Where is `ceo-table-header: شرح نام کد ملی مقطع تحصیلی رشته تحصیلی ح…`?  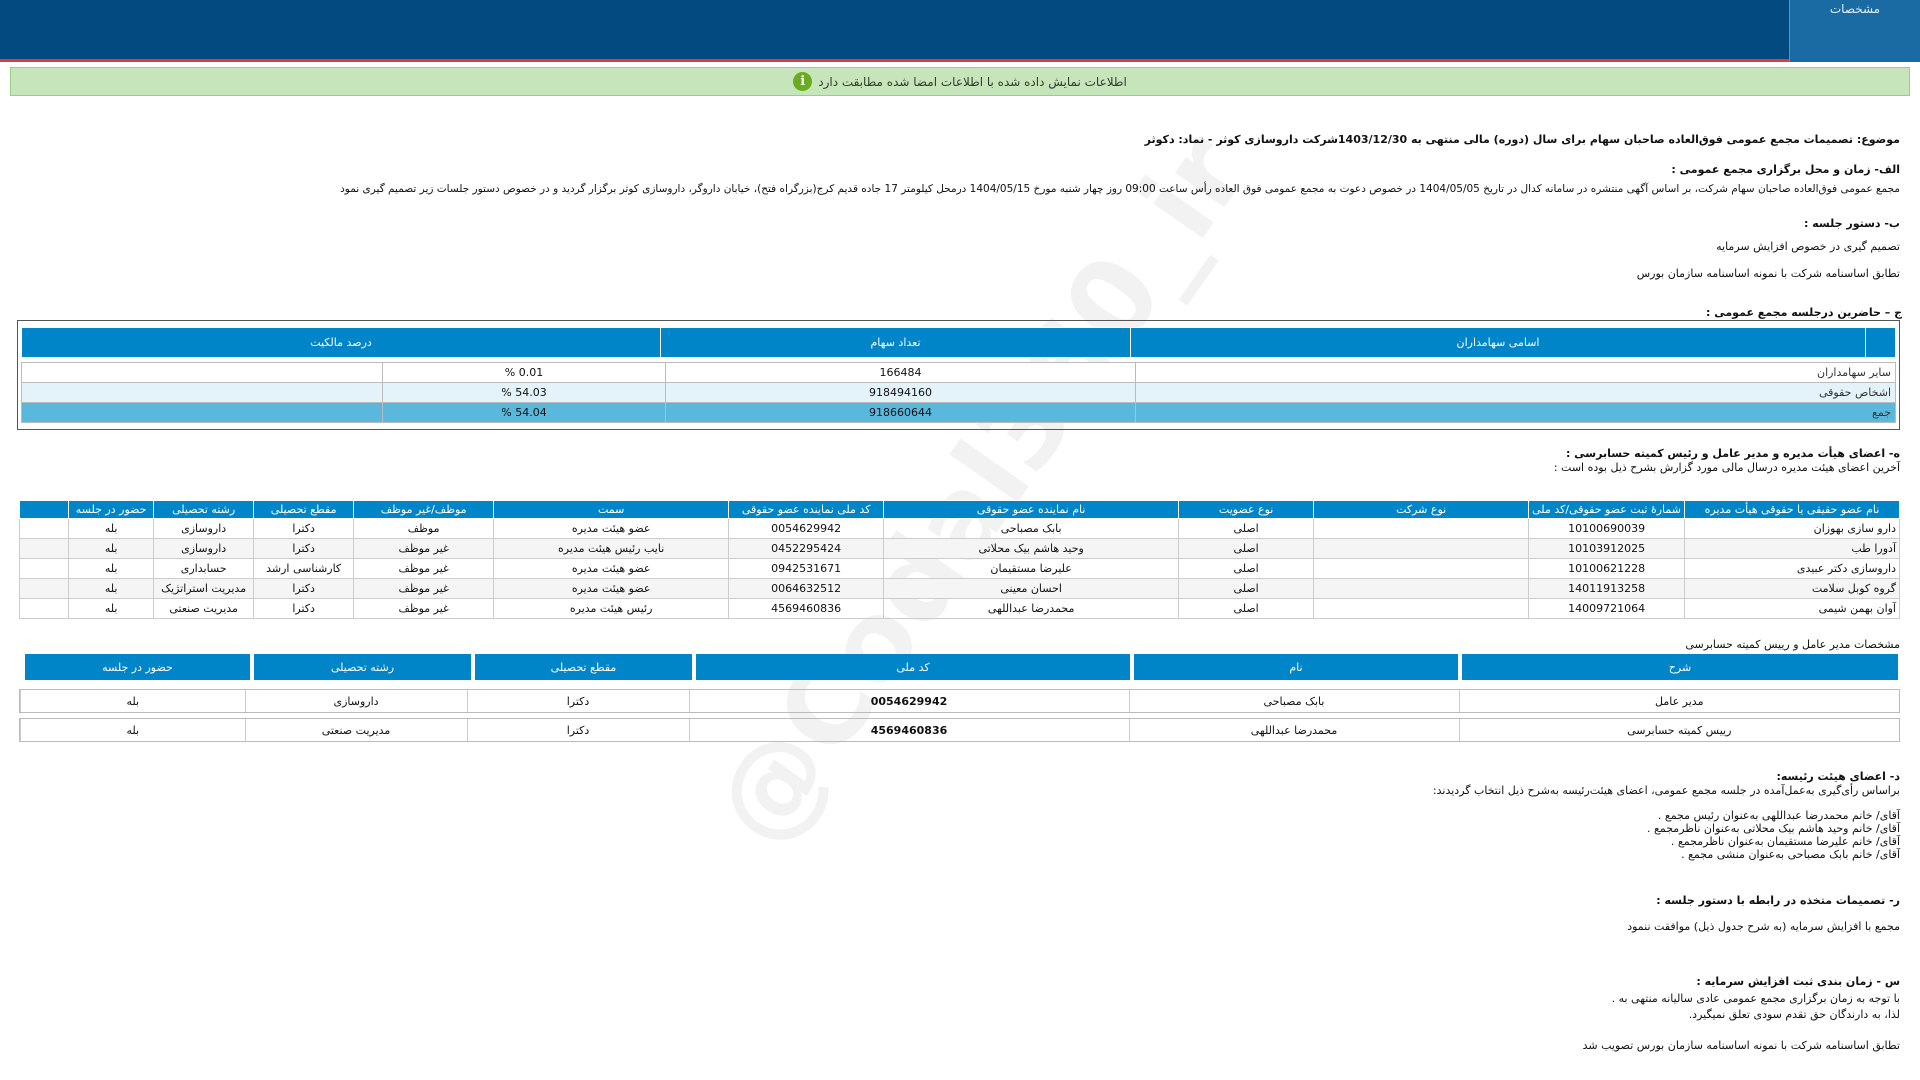
ceo-table-header: شرح نام کد ملی مقطع تحصیلی رشته تحصیلی ح… is located at coordinates (959, 667).